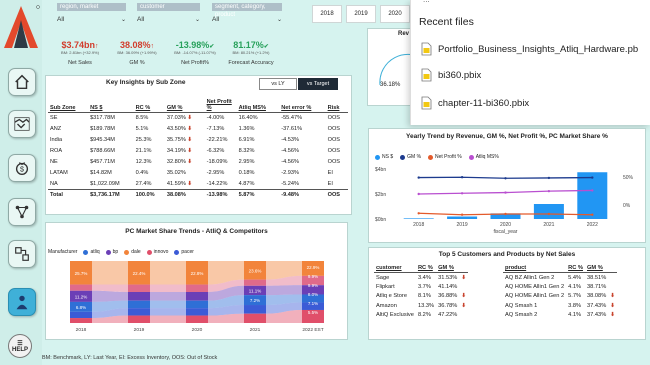 The image size is (650, 365). What do you see at coordinates (22, 82) in the screenshot?
I see `nav-home-button` at bounding box center [22, 82].